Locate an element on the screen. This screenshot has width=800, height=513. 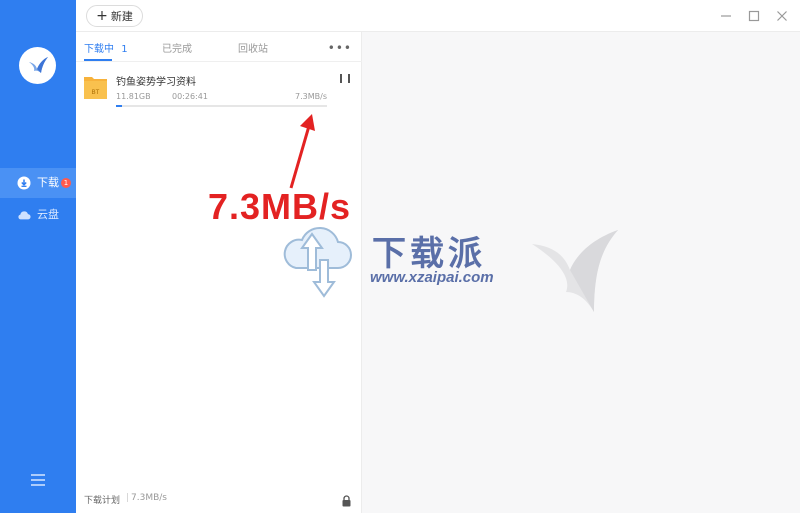
minimize-icon is located at coordinates (726, 16).